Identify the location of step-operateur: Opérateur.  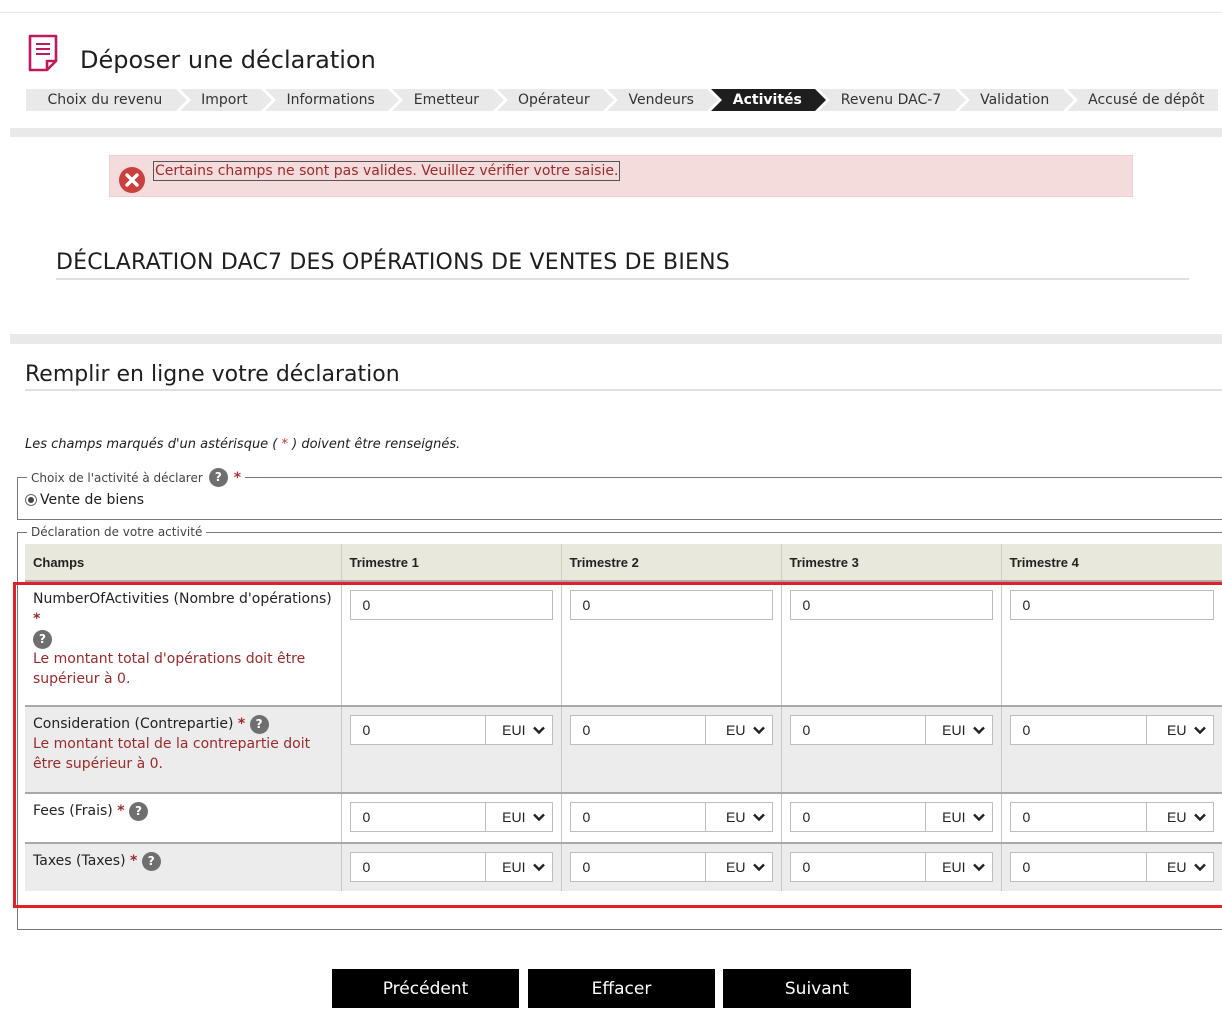
(555, 100).